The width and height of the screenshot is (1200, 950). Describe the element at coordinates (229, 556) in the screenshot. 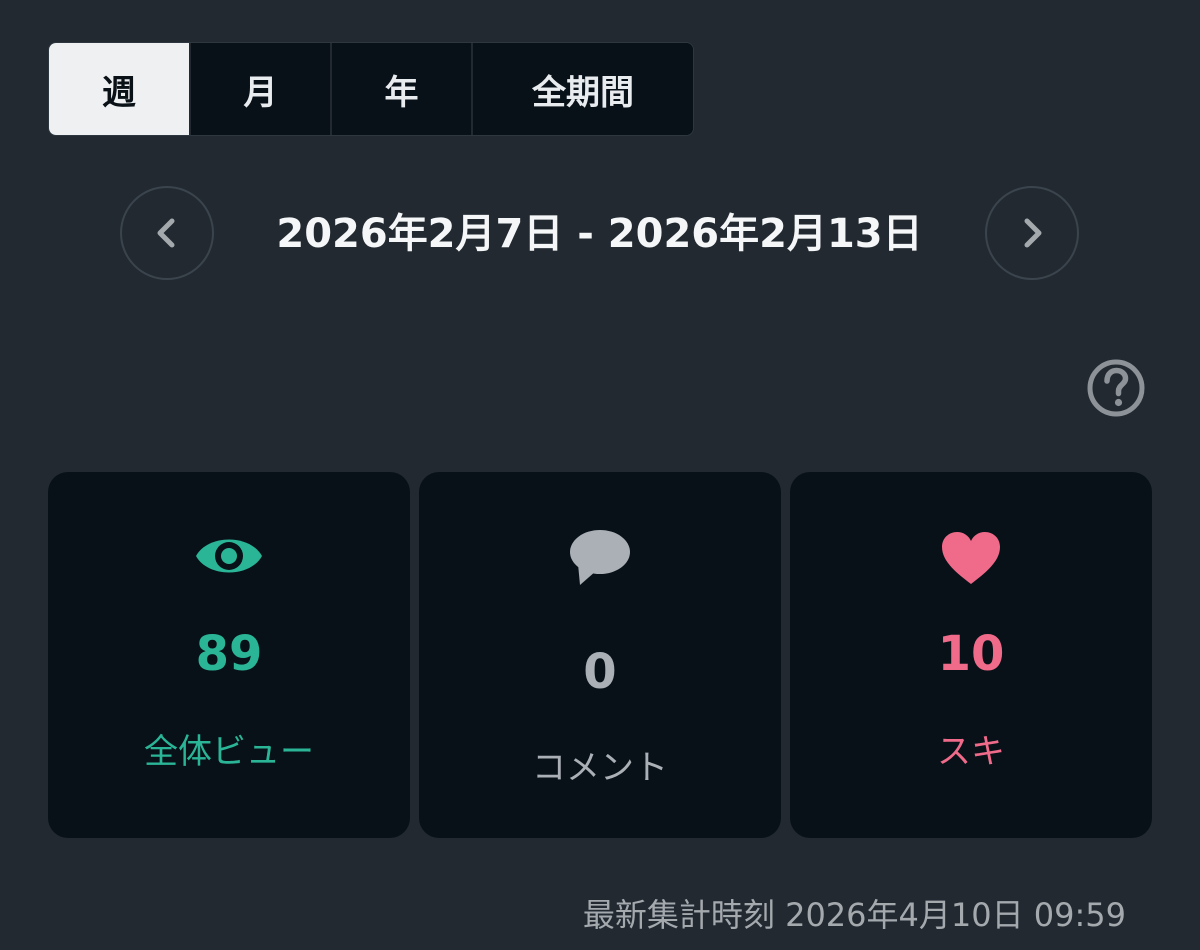

I see `eye-icon` at that location.